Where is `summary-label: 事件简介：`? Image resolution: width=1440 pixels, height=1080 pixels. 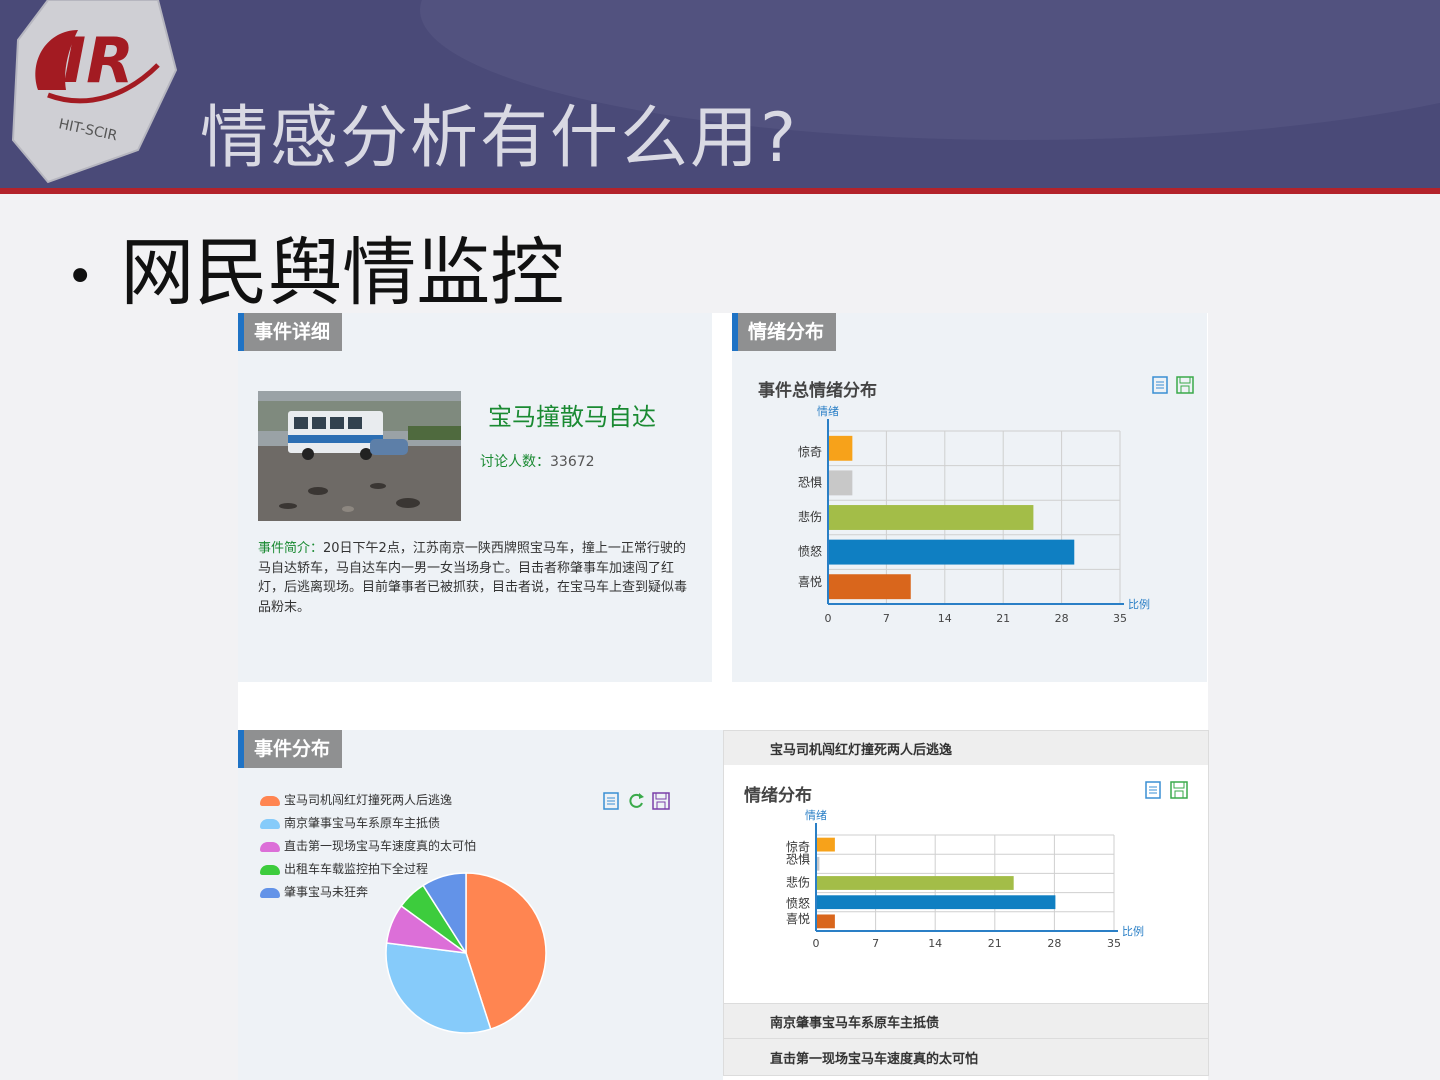 summary-label: 事件简介： is located at coordinates (291, 548).